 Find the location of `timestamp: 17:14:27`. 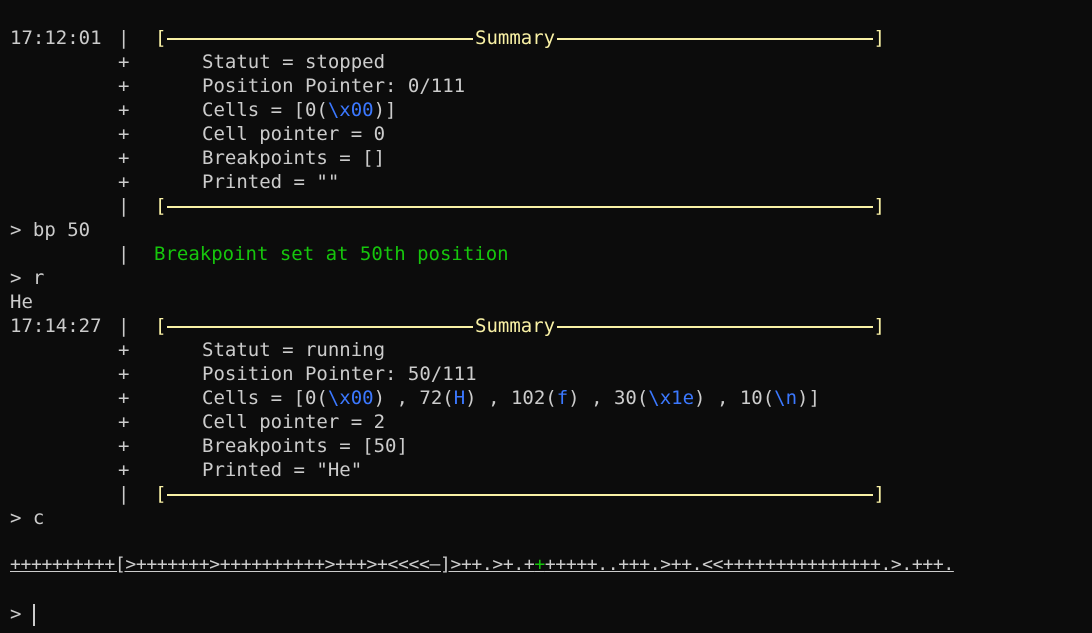

timestamp: 17:14:27 is located at coordinates (56, 326).